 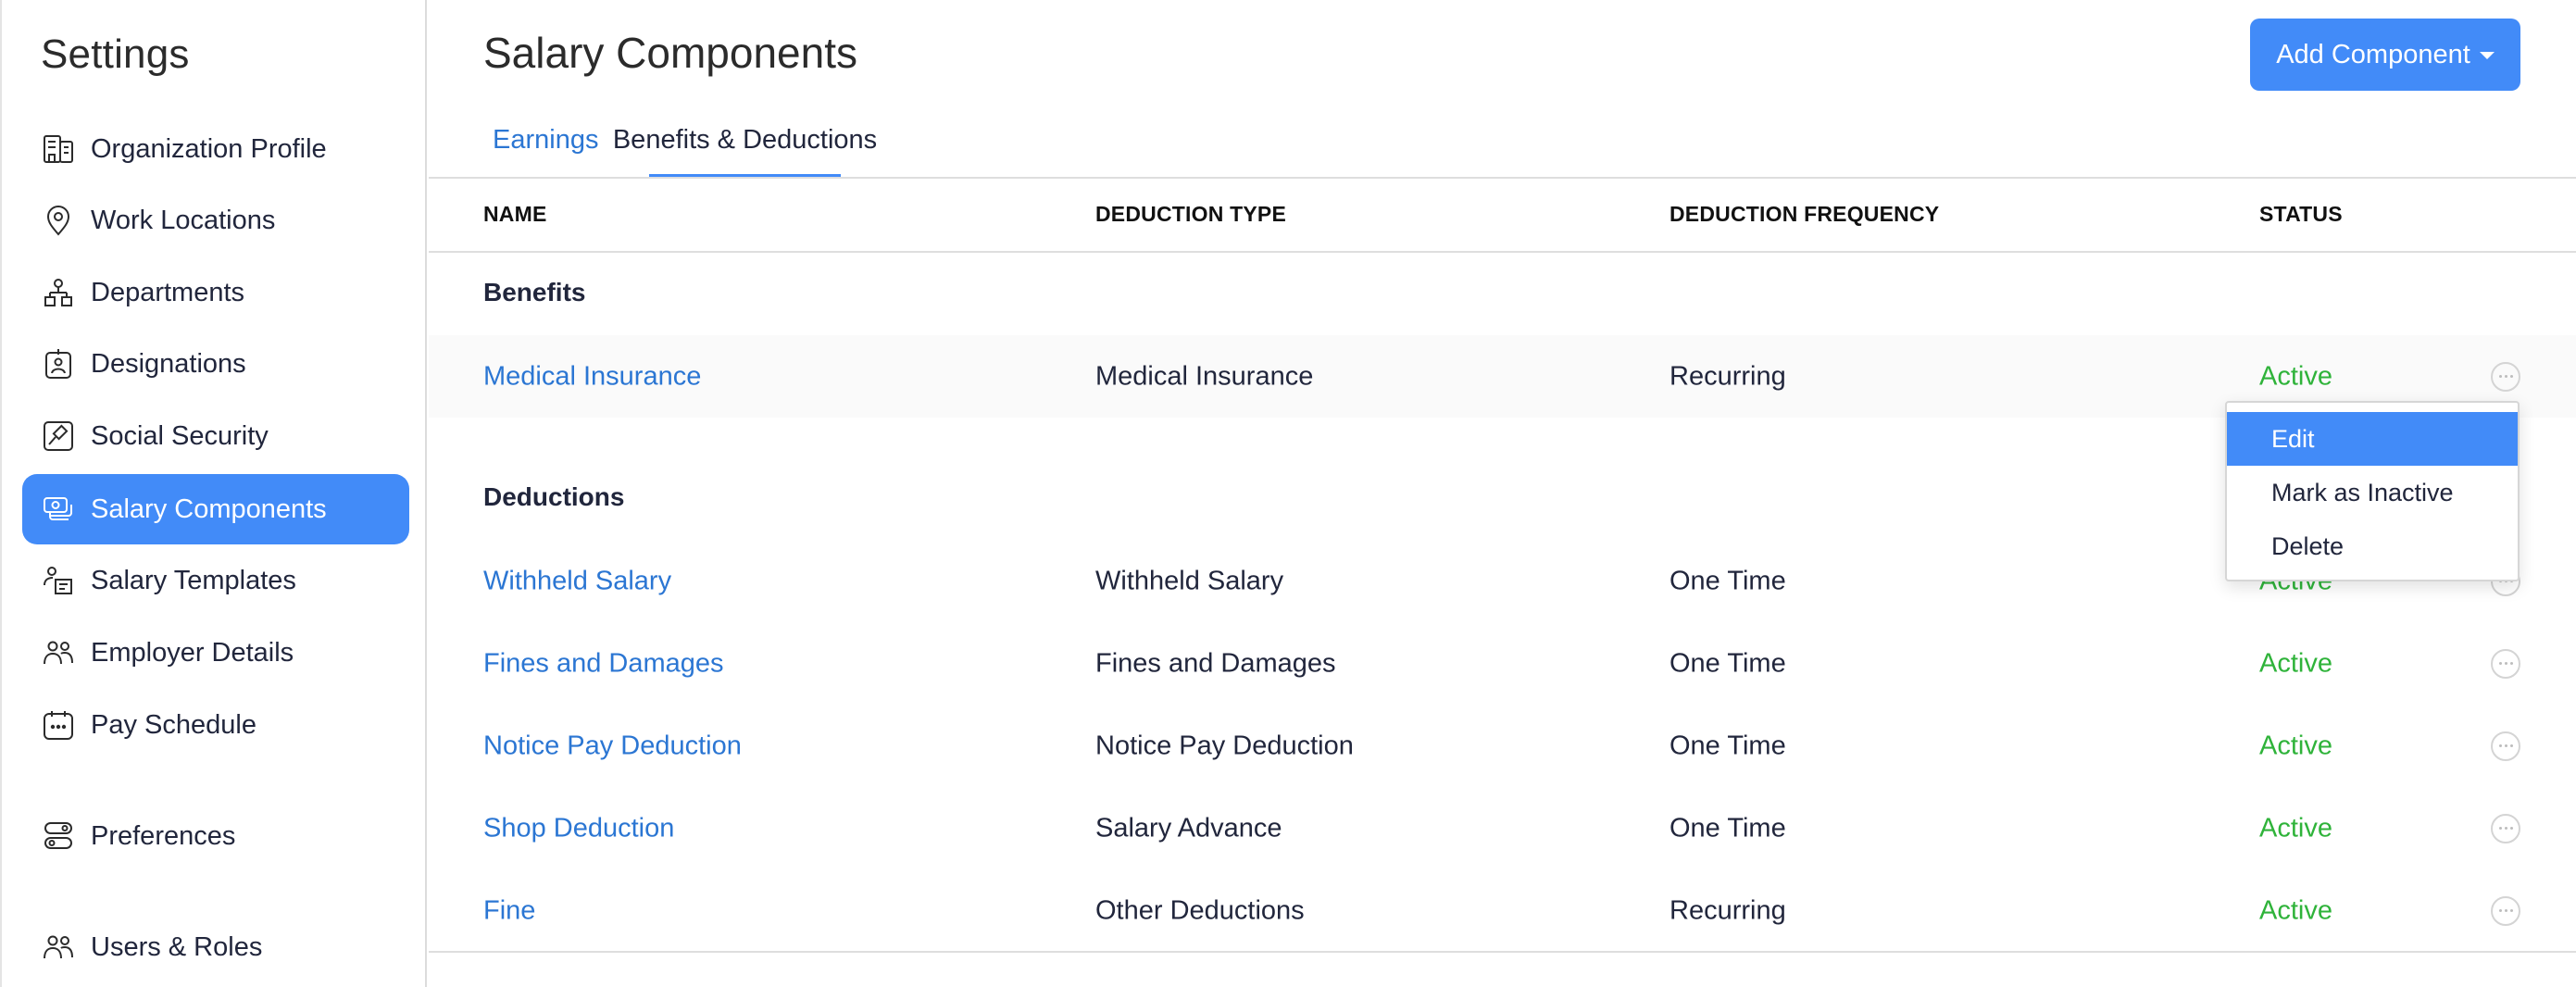 What do you see at coordinates (59, 509) in the screenshot?
I see `money-cards-icon` at bounding box center [59, 509].